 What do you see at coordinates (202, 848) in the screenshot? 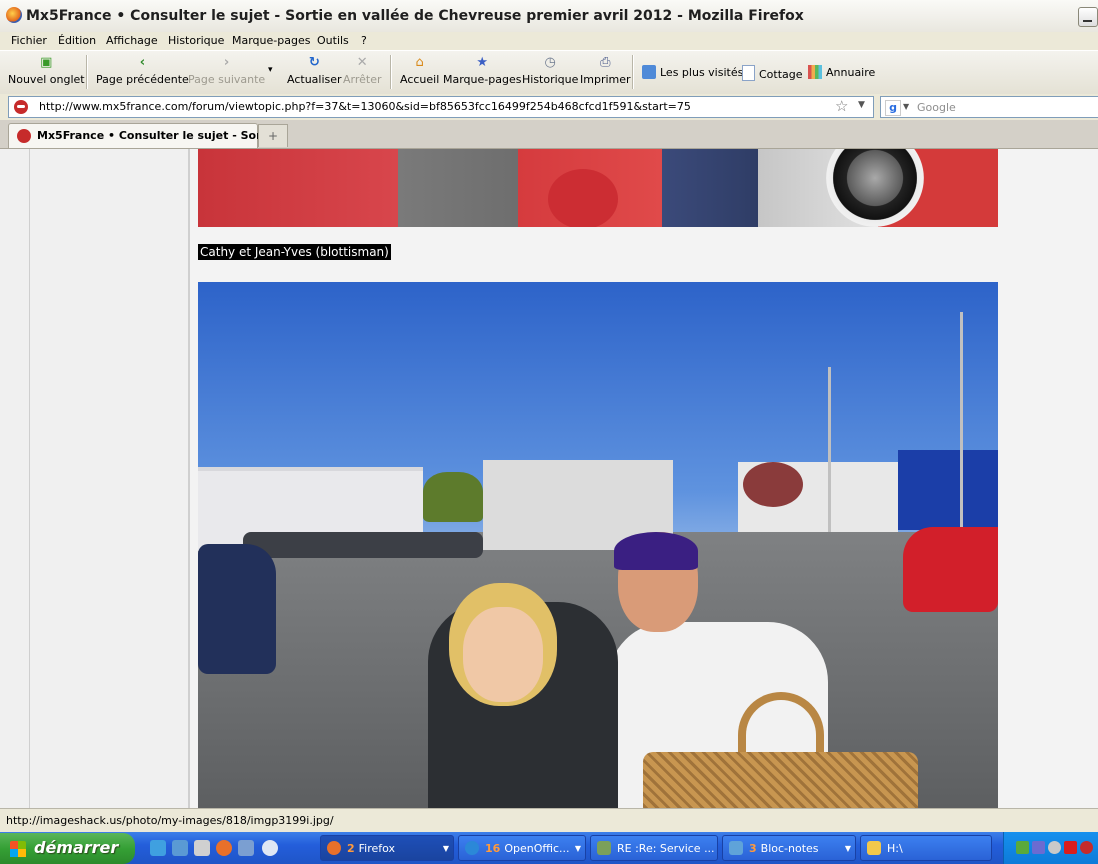
I see `quicklaunch-desktop-icon` at bounding box center [202, 848].